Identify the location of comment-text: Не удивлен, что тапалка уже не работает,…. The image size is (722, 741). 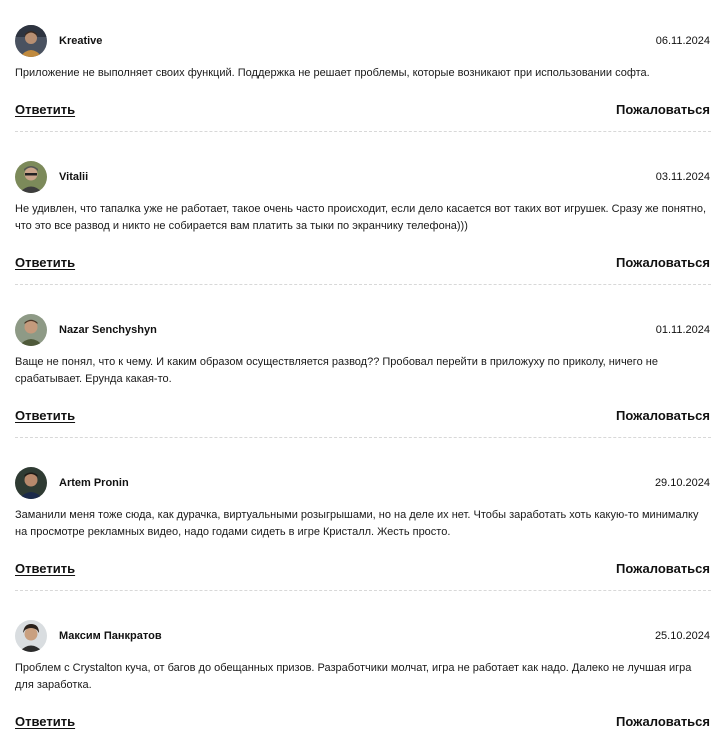
(361, 217).